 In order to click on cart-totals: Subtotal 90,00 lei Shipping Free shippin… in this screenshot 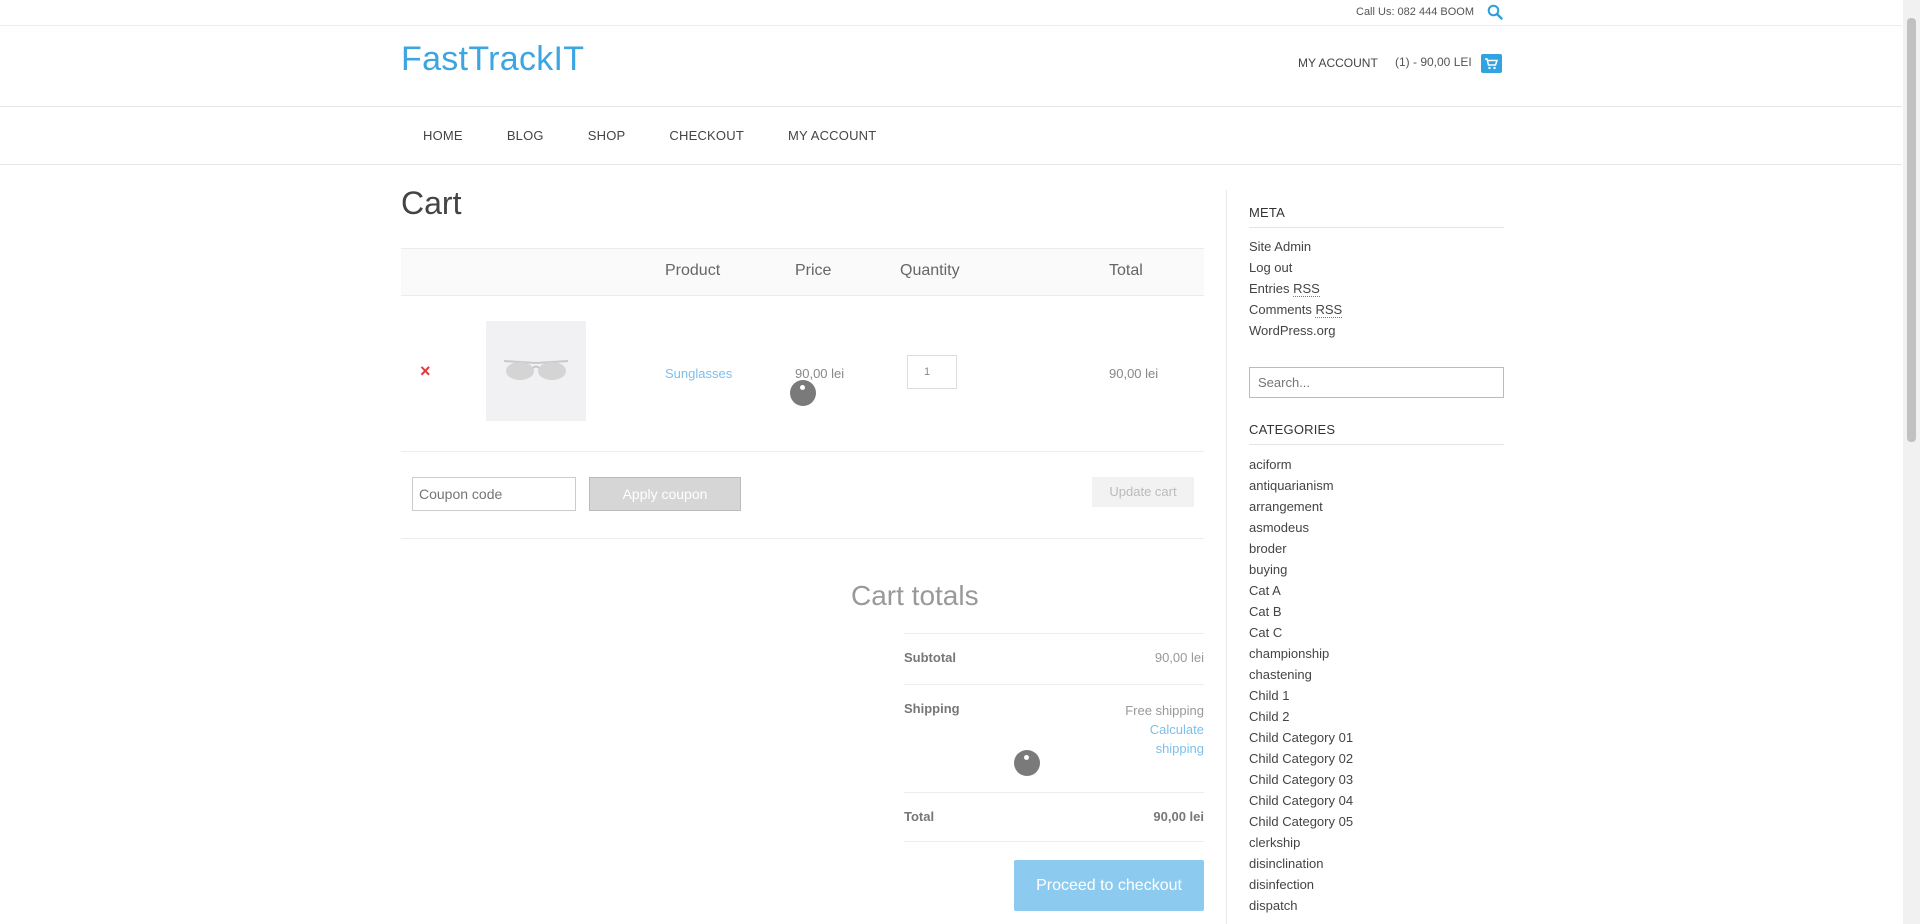, I will do `click(1054, 737)`.